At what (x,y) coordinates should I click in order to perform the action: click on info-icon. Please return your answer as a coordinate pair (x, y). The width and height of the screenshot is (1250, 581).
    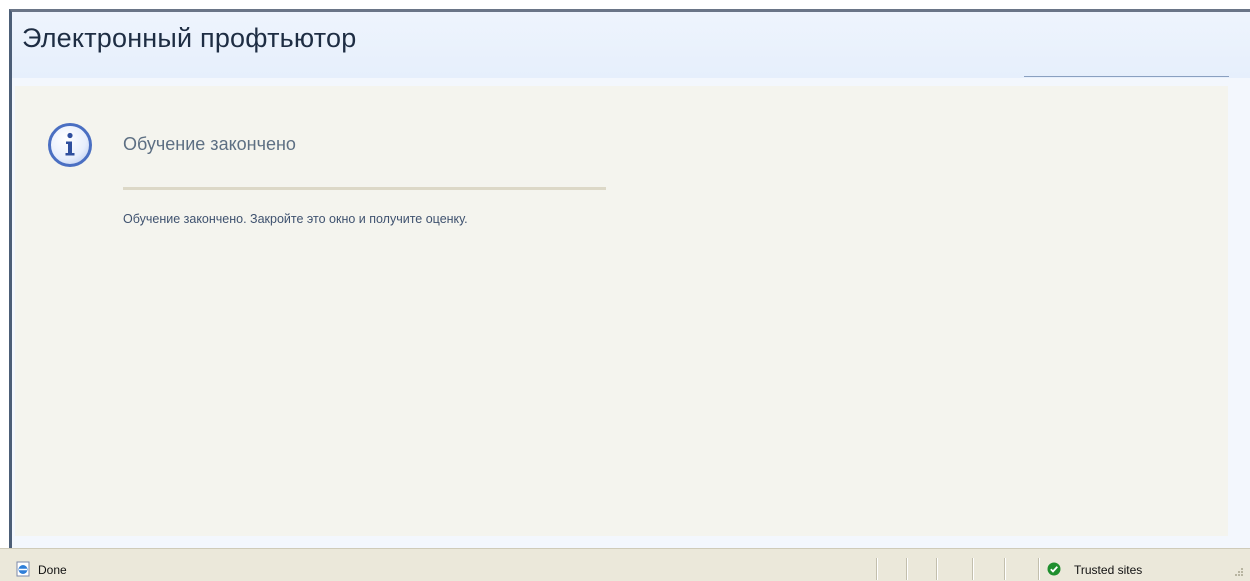
    Looking at the image, I should click on (70, 145).